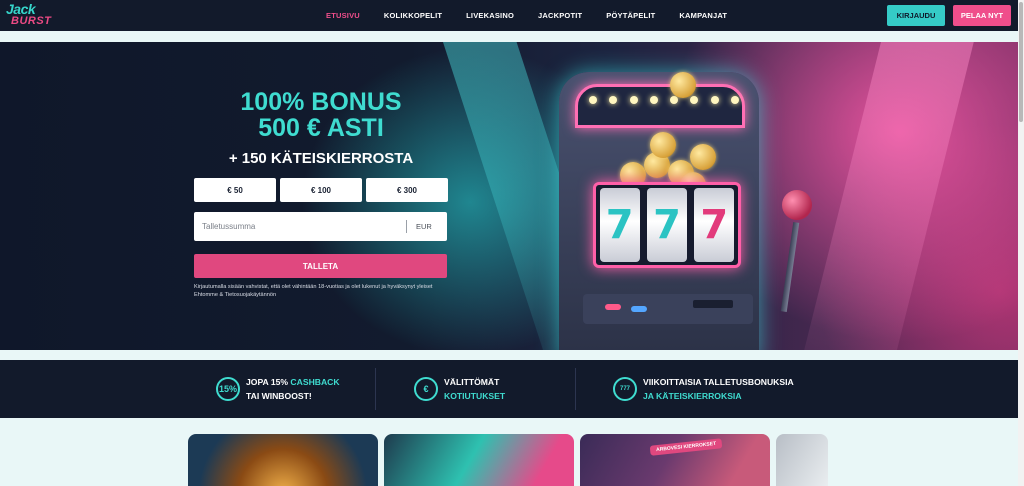 The width and height of the screenshot is (1024, 486). What do you see at coordinates (279, 396) in the screenshot?
I see `feature-line-2: TAI WINBOOST!` at bounding box center [279, 396].